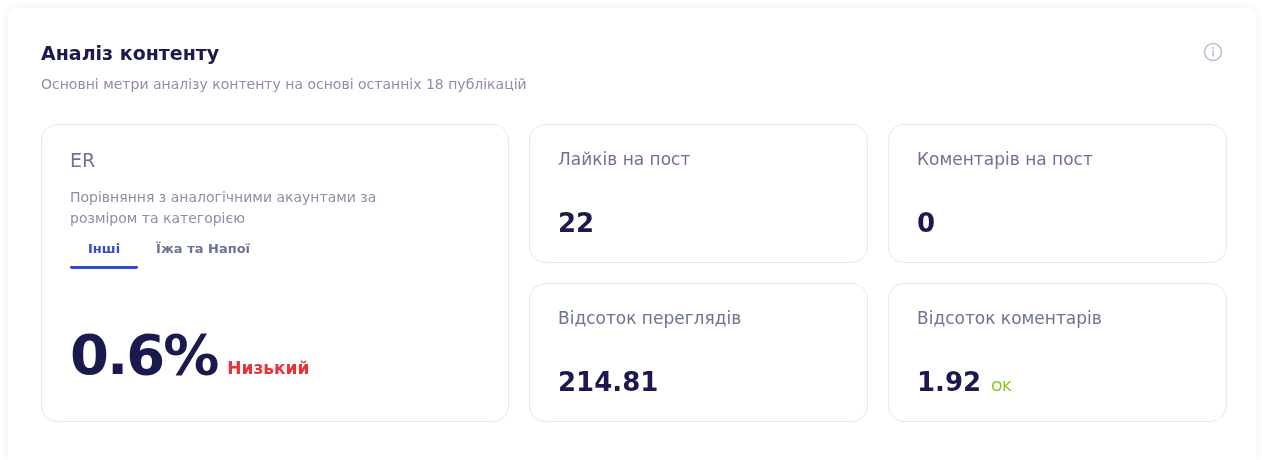 Image resolution: width=1262 pixels, height=460 pixels. Describe the element at coordinates (576, 223) in the screenshot. I see `metric-value: 22` at that location.